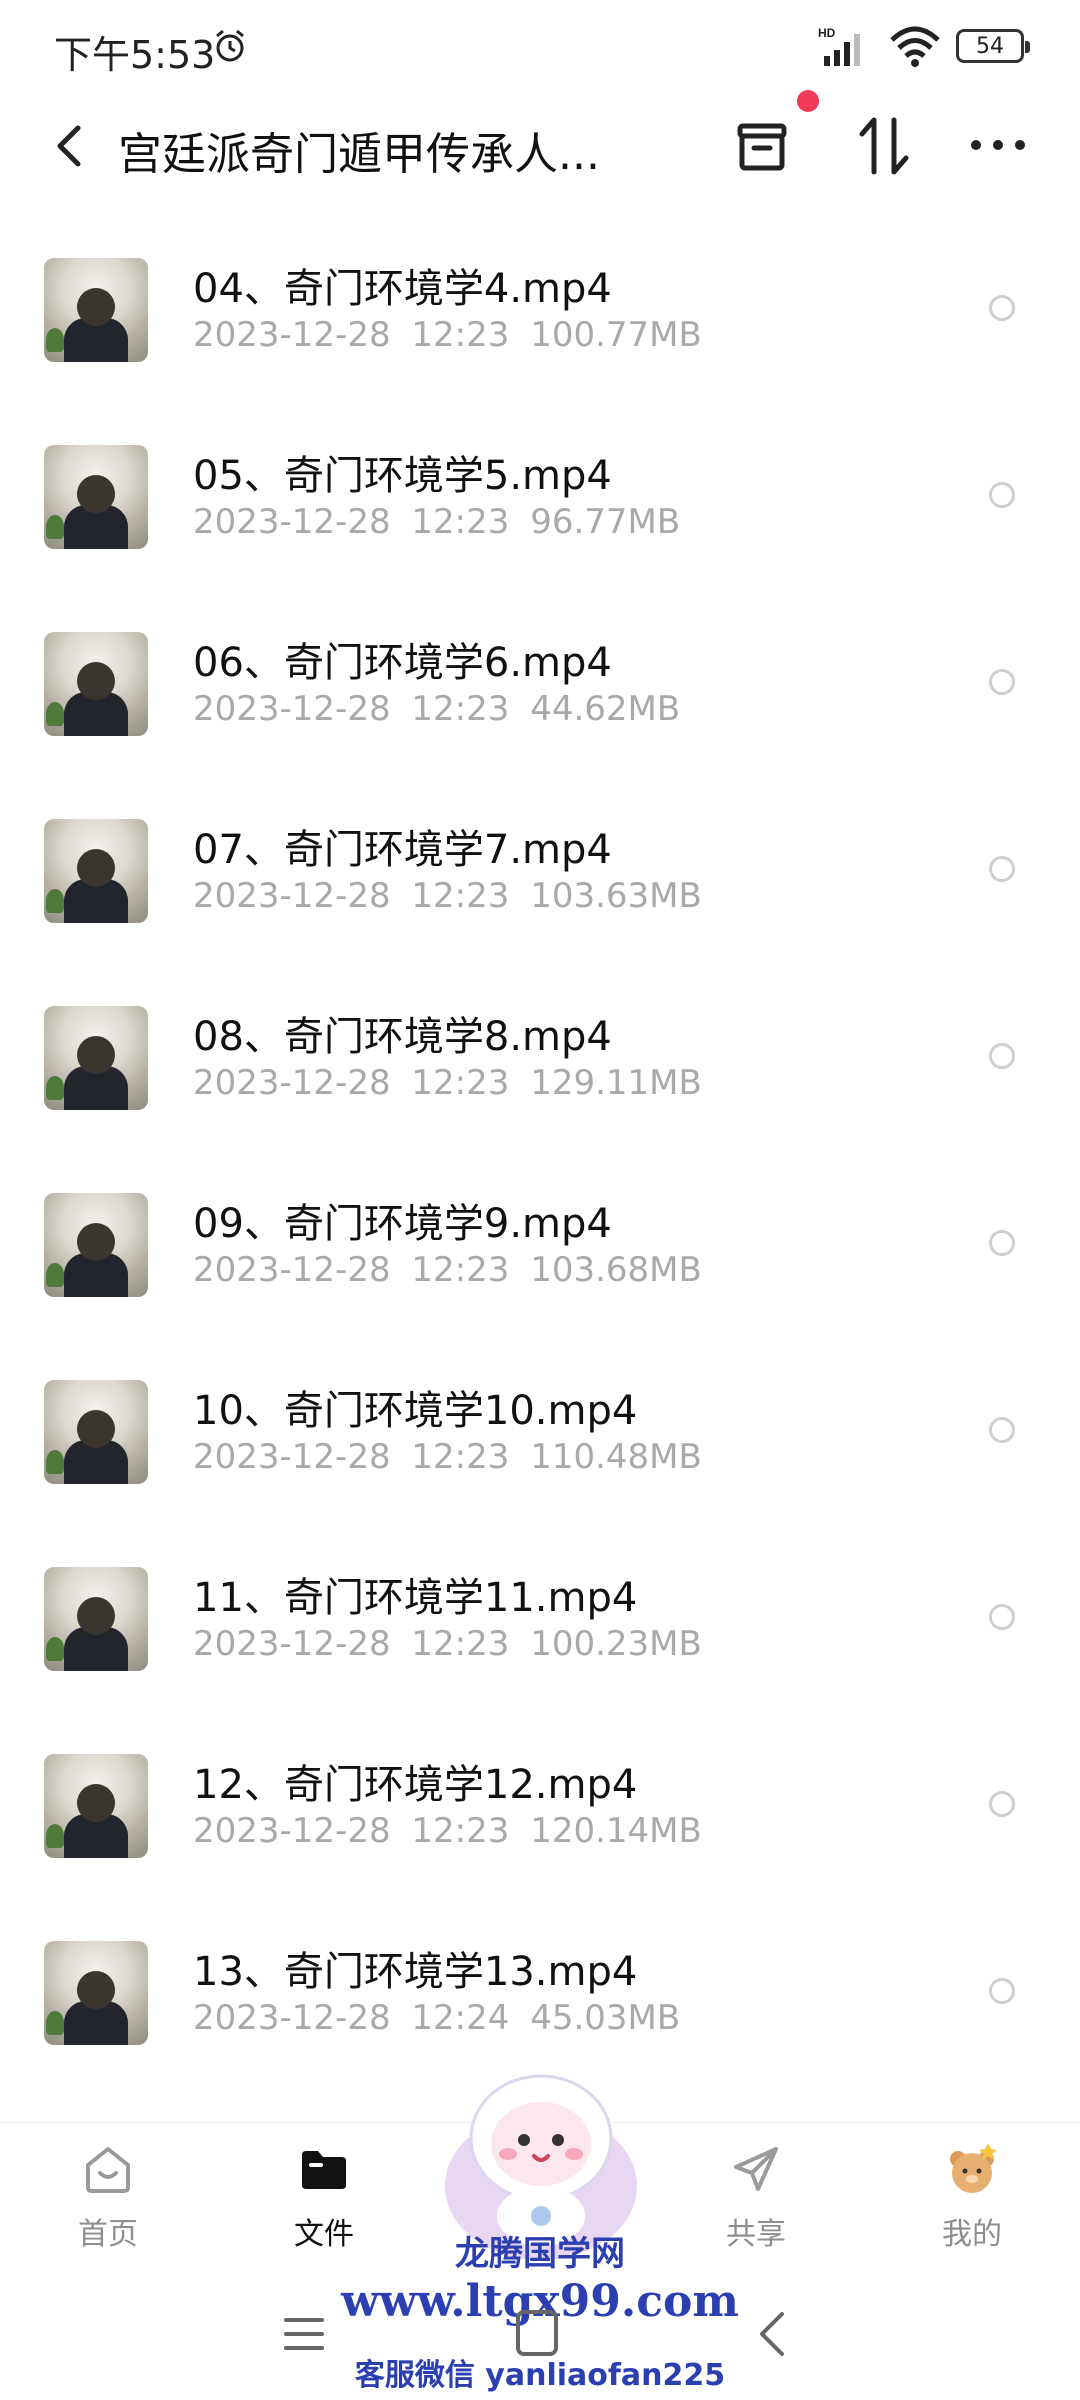 The width and height of the screenshot is (1080, 2400). Describe the element at coordinates (415, 1972) in the screenshot. I see `file-name: 13、奇门环境学13.mp4` at that location.